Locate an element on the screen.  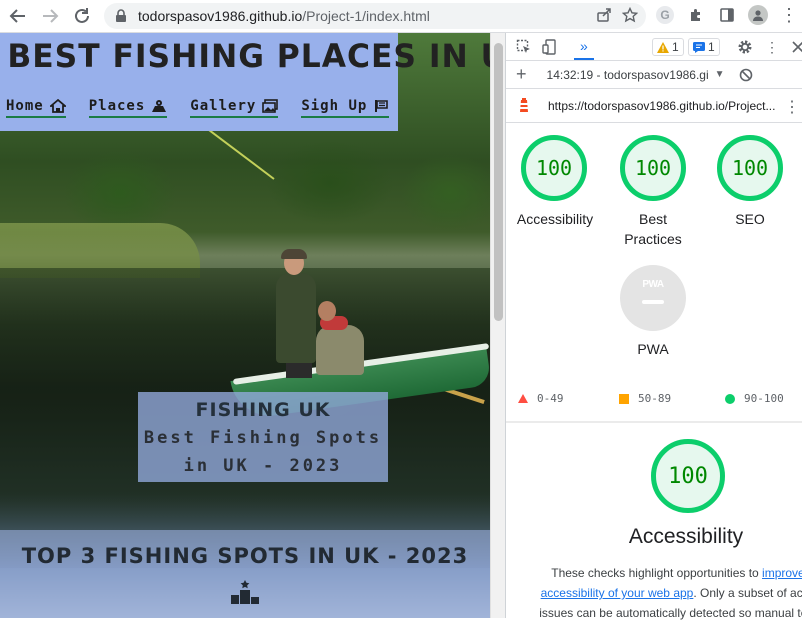
clear-reports-icon is located at coordinates (746, 75).